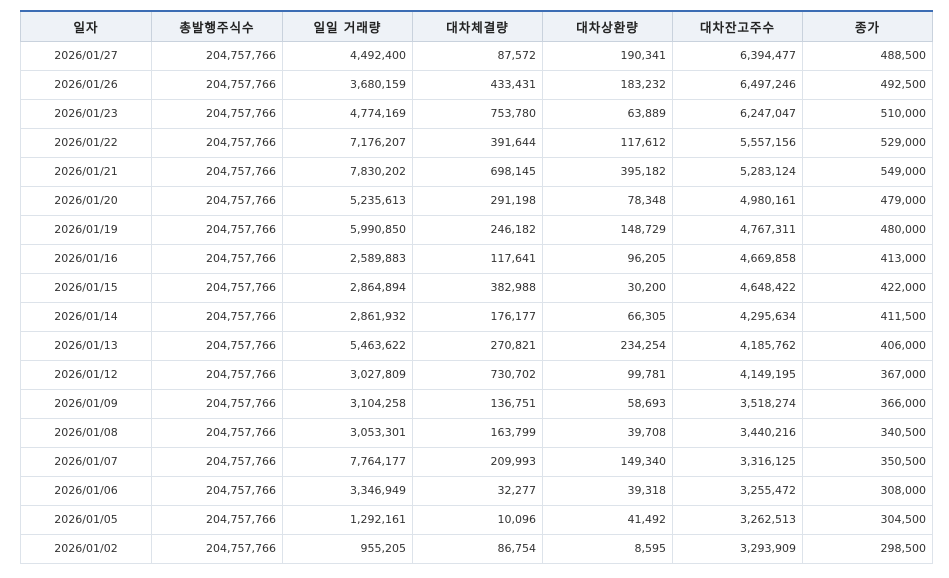 This screenshot has width=949, height=578. I want to click on cell-lending-executed: 291,198, so click(477, 200).